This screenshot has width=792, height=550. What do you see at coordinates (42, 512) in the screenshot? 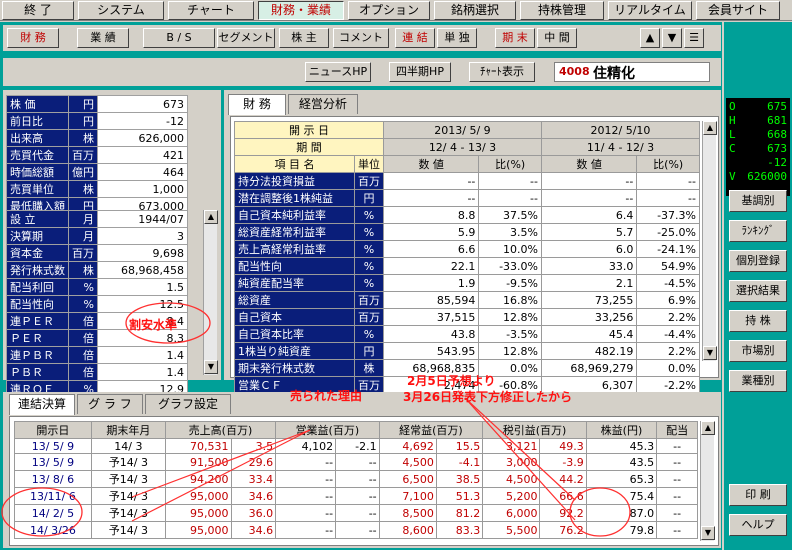
I see `date-circle` at bounding box center [42, 512].